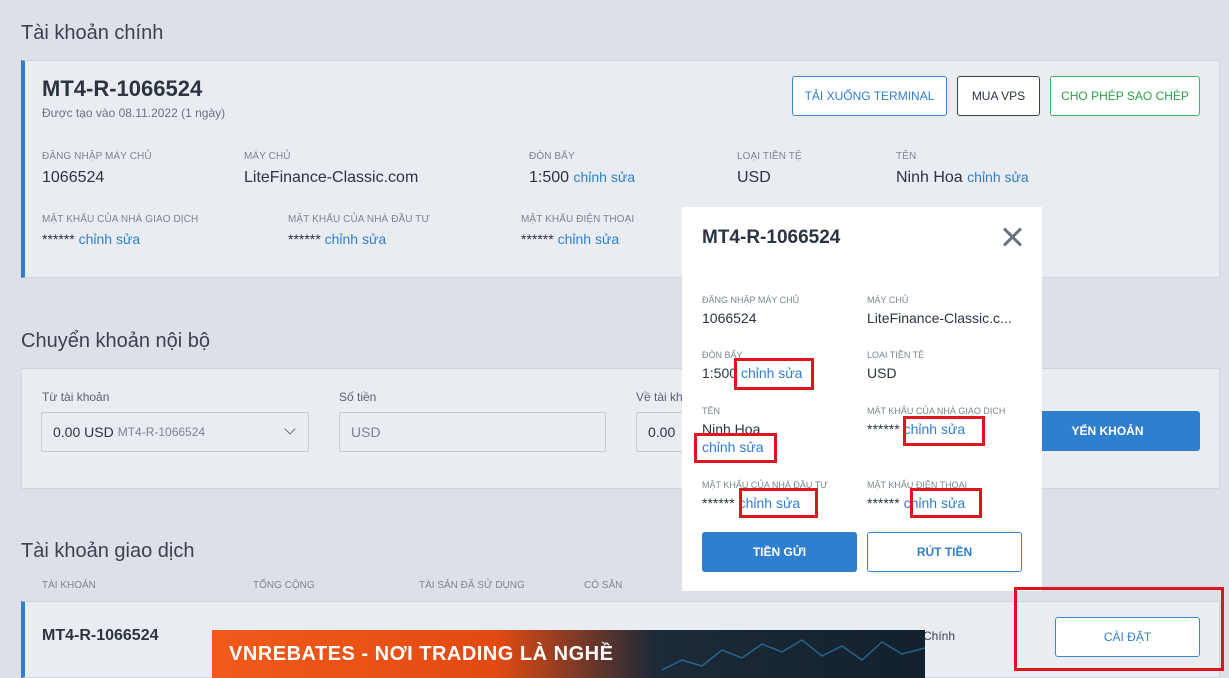 This screenshot has width=1229, height=678. What do you see at coordinates (366, 432) in the screenshot?
I see `amount-placeholder: USD` at bounding box center [366, 432].